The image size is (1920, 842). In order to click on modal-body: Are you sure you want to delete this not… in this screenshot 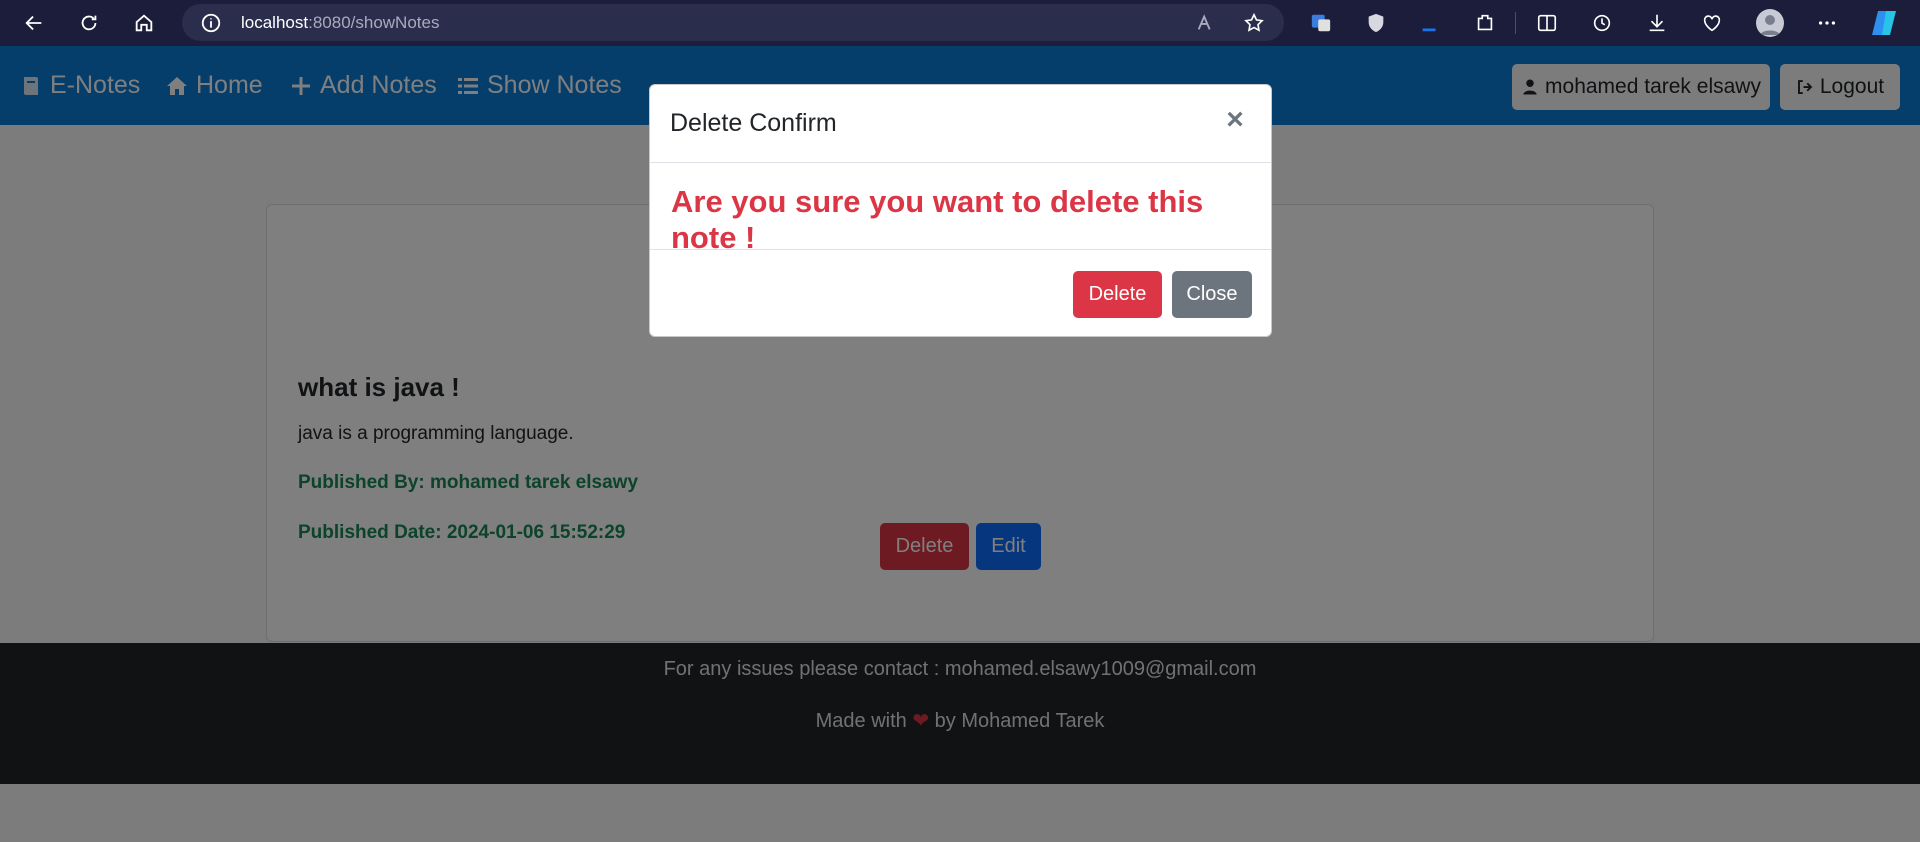, I will do `click(960, 209)`.